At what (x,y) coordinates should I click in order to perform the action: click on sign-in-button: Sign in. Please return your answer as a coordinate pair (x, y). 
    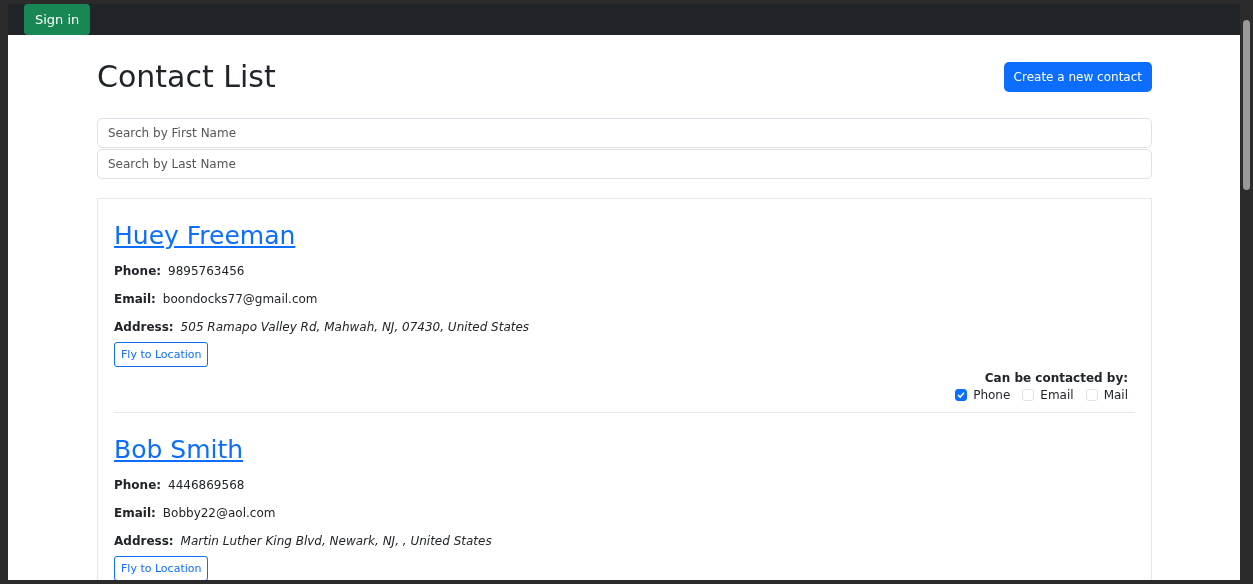
    Looking at the image, I should click on (57, 19).